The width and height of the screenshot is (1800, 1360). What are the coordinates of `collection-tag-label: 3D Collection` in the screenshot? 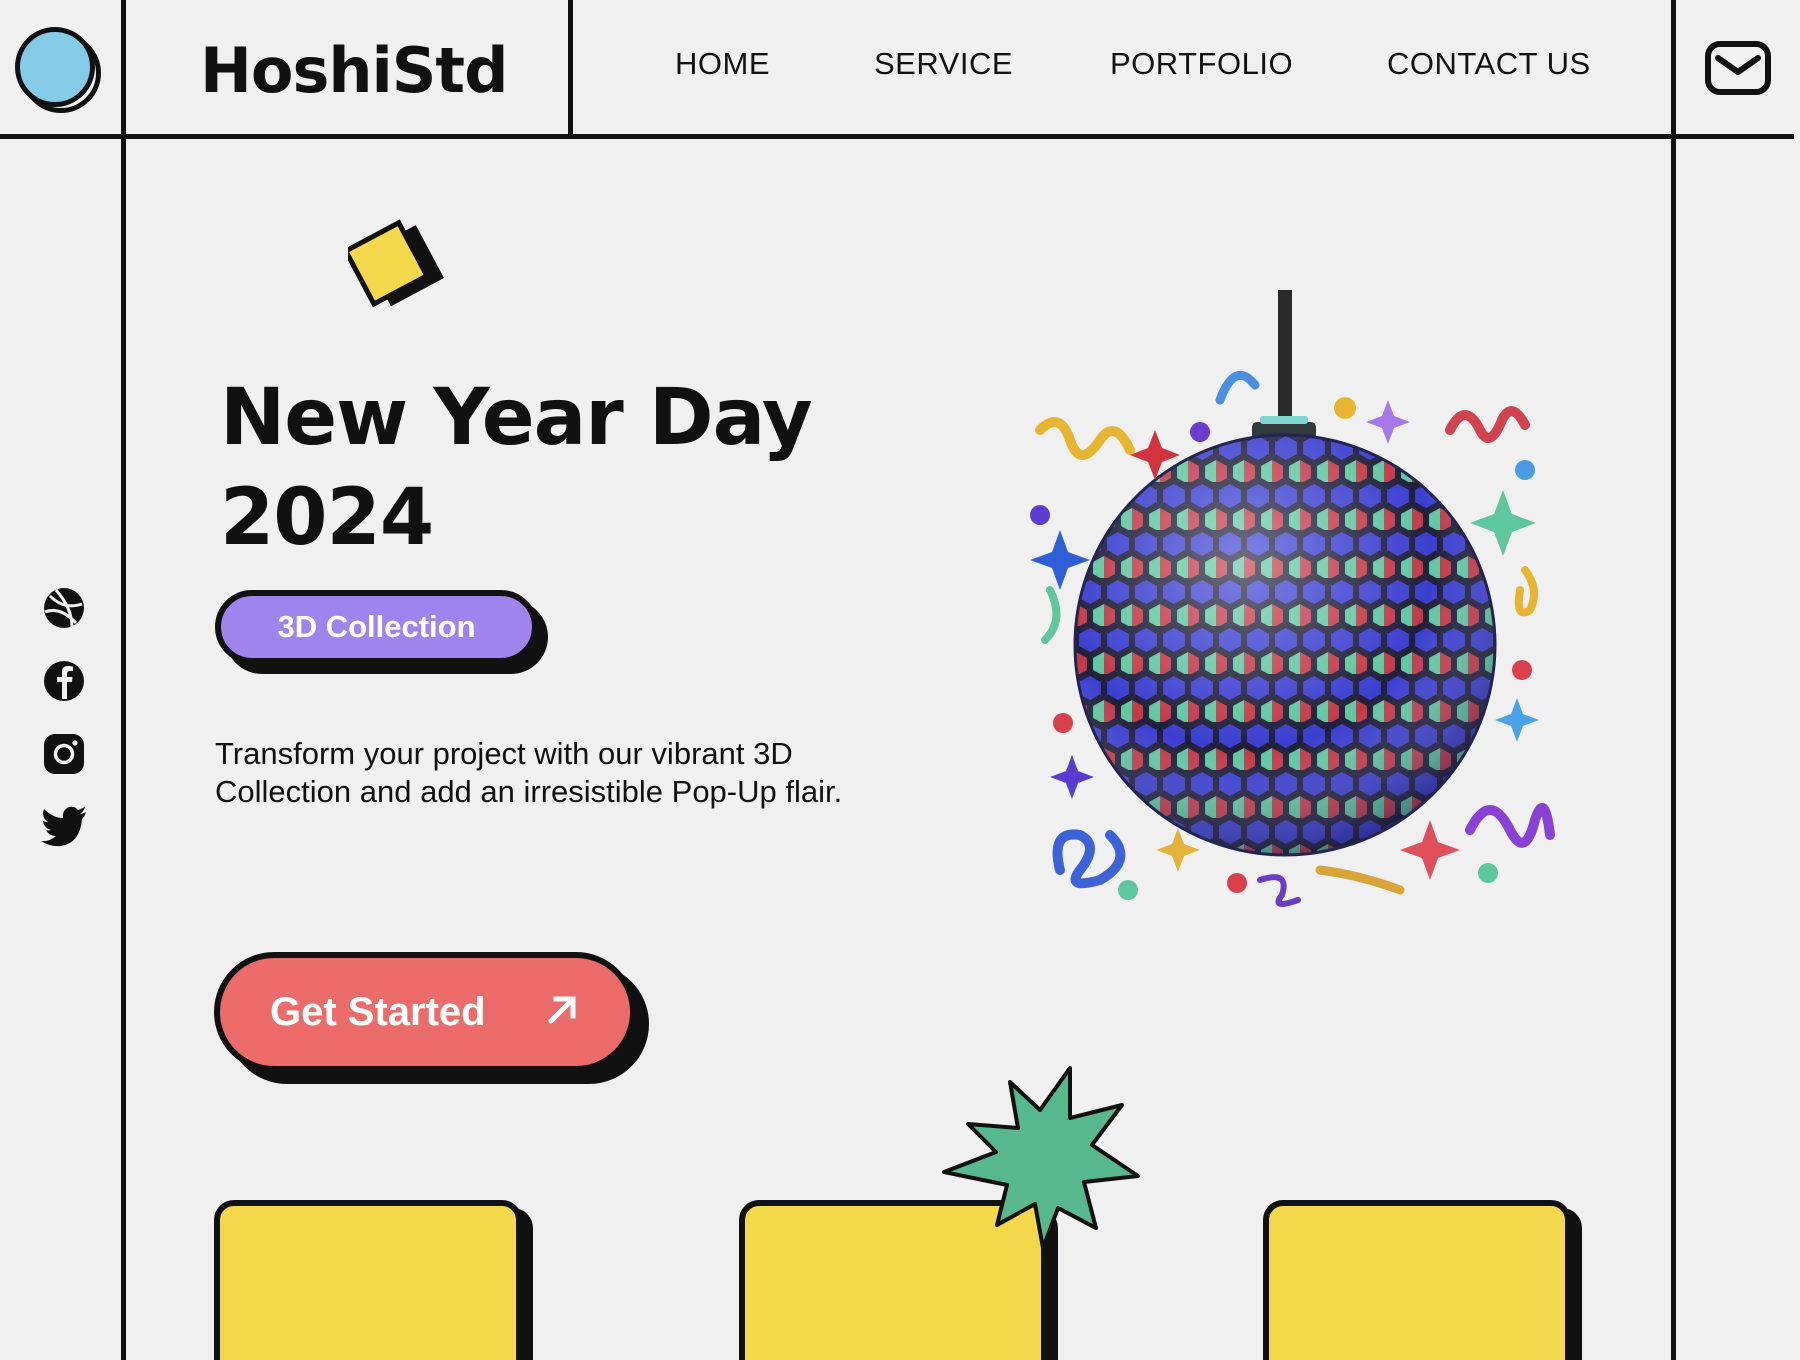 It's located at (376, 626).